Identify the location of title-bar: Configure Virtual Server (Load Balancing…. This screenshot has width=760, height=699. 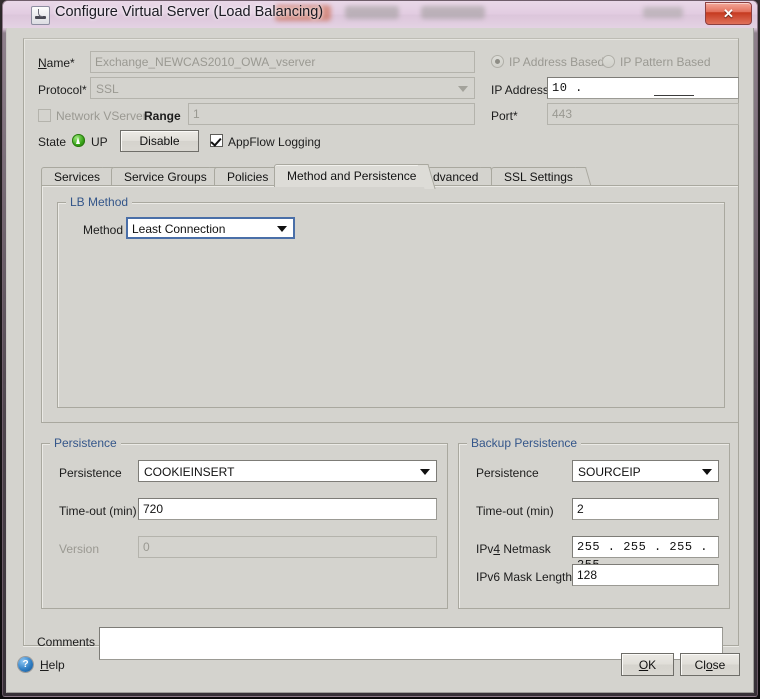
(380, 14).